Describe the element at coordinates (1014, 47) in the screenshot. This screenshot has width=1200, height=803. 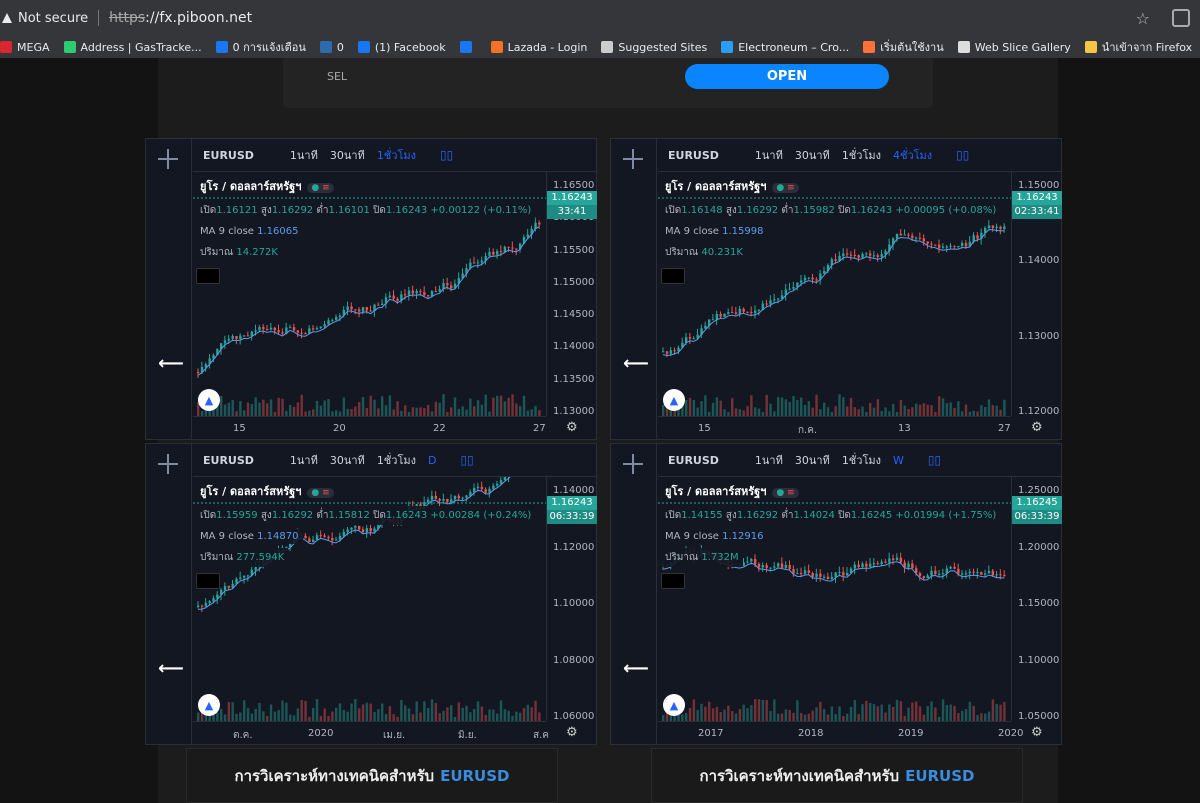
I see `bookmark-item: Web Slice Gallery` at that location.